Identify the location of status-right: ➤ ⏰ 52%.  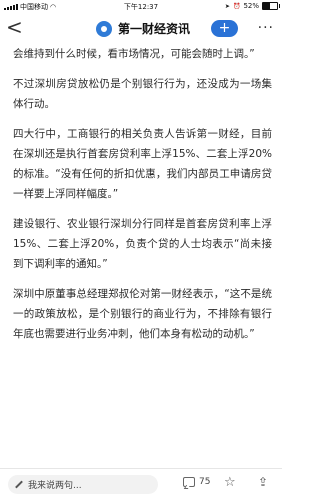
(252, 6).